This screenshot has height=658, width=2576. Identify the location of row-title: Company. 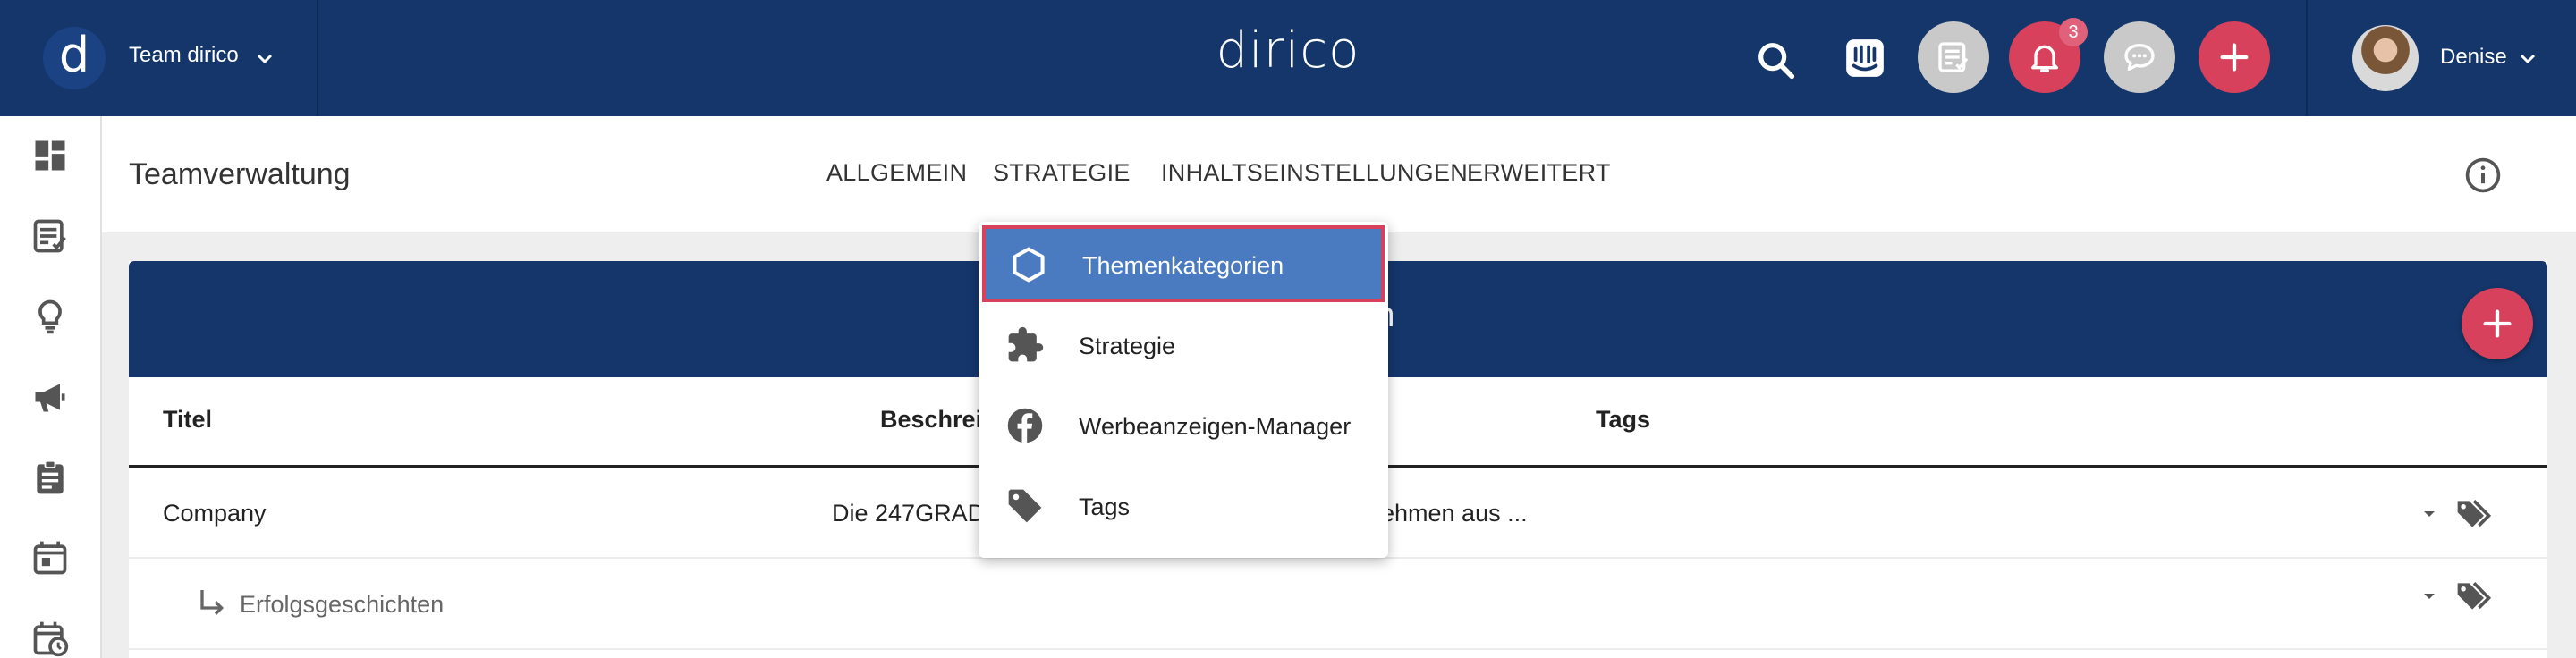
(215, 513).